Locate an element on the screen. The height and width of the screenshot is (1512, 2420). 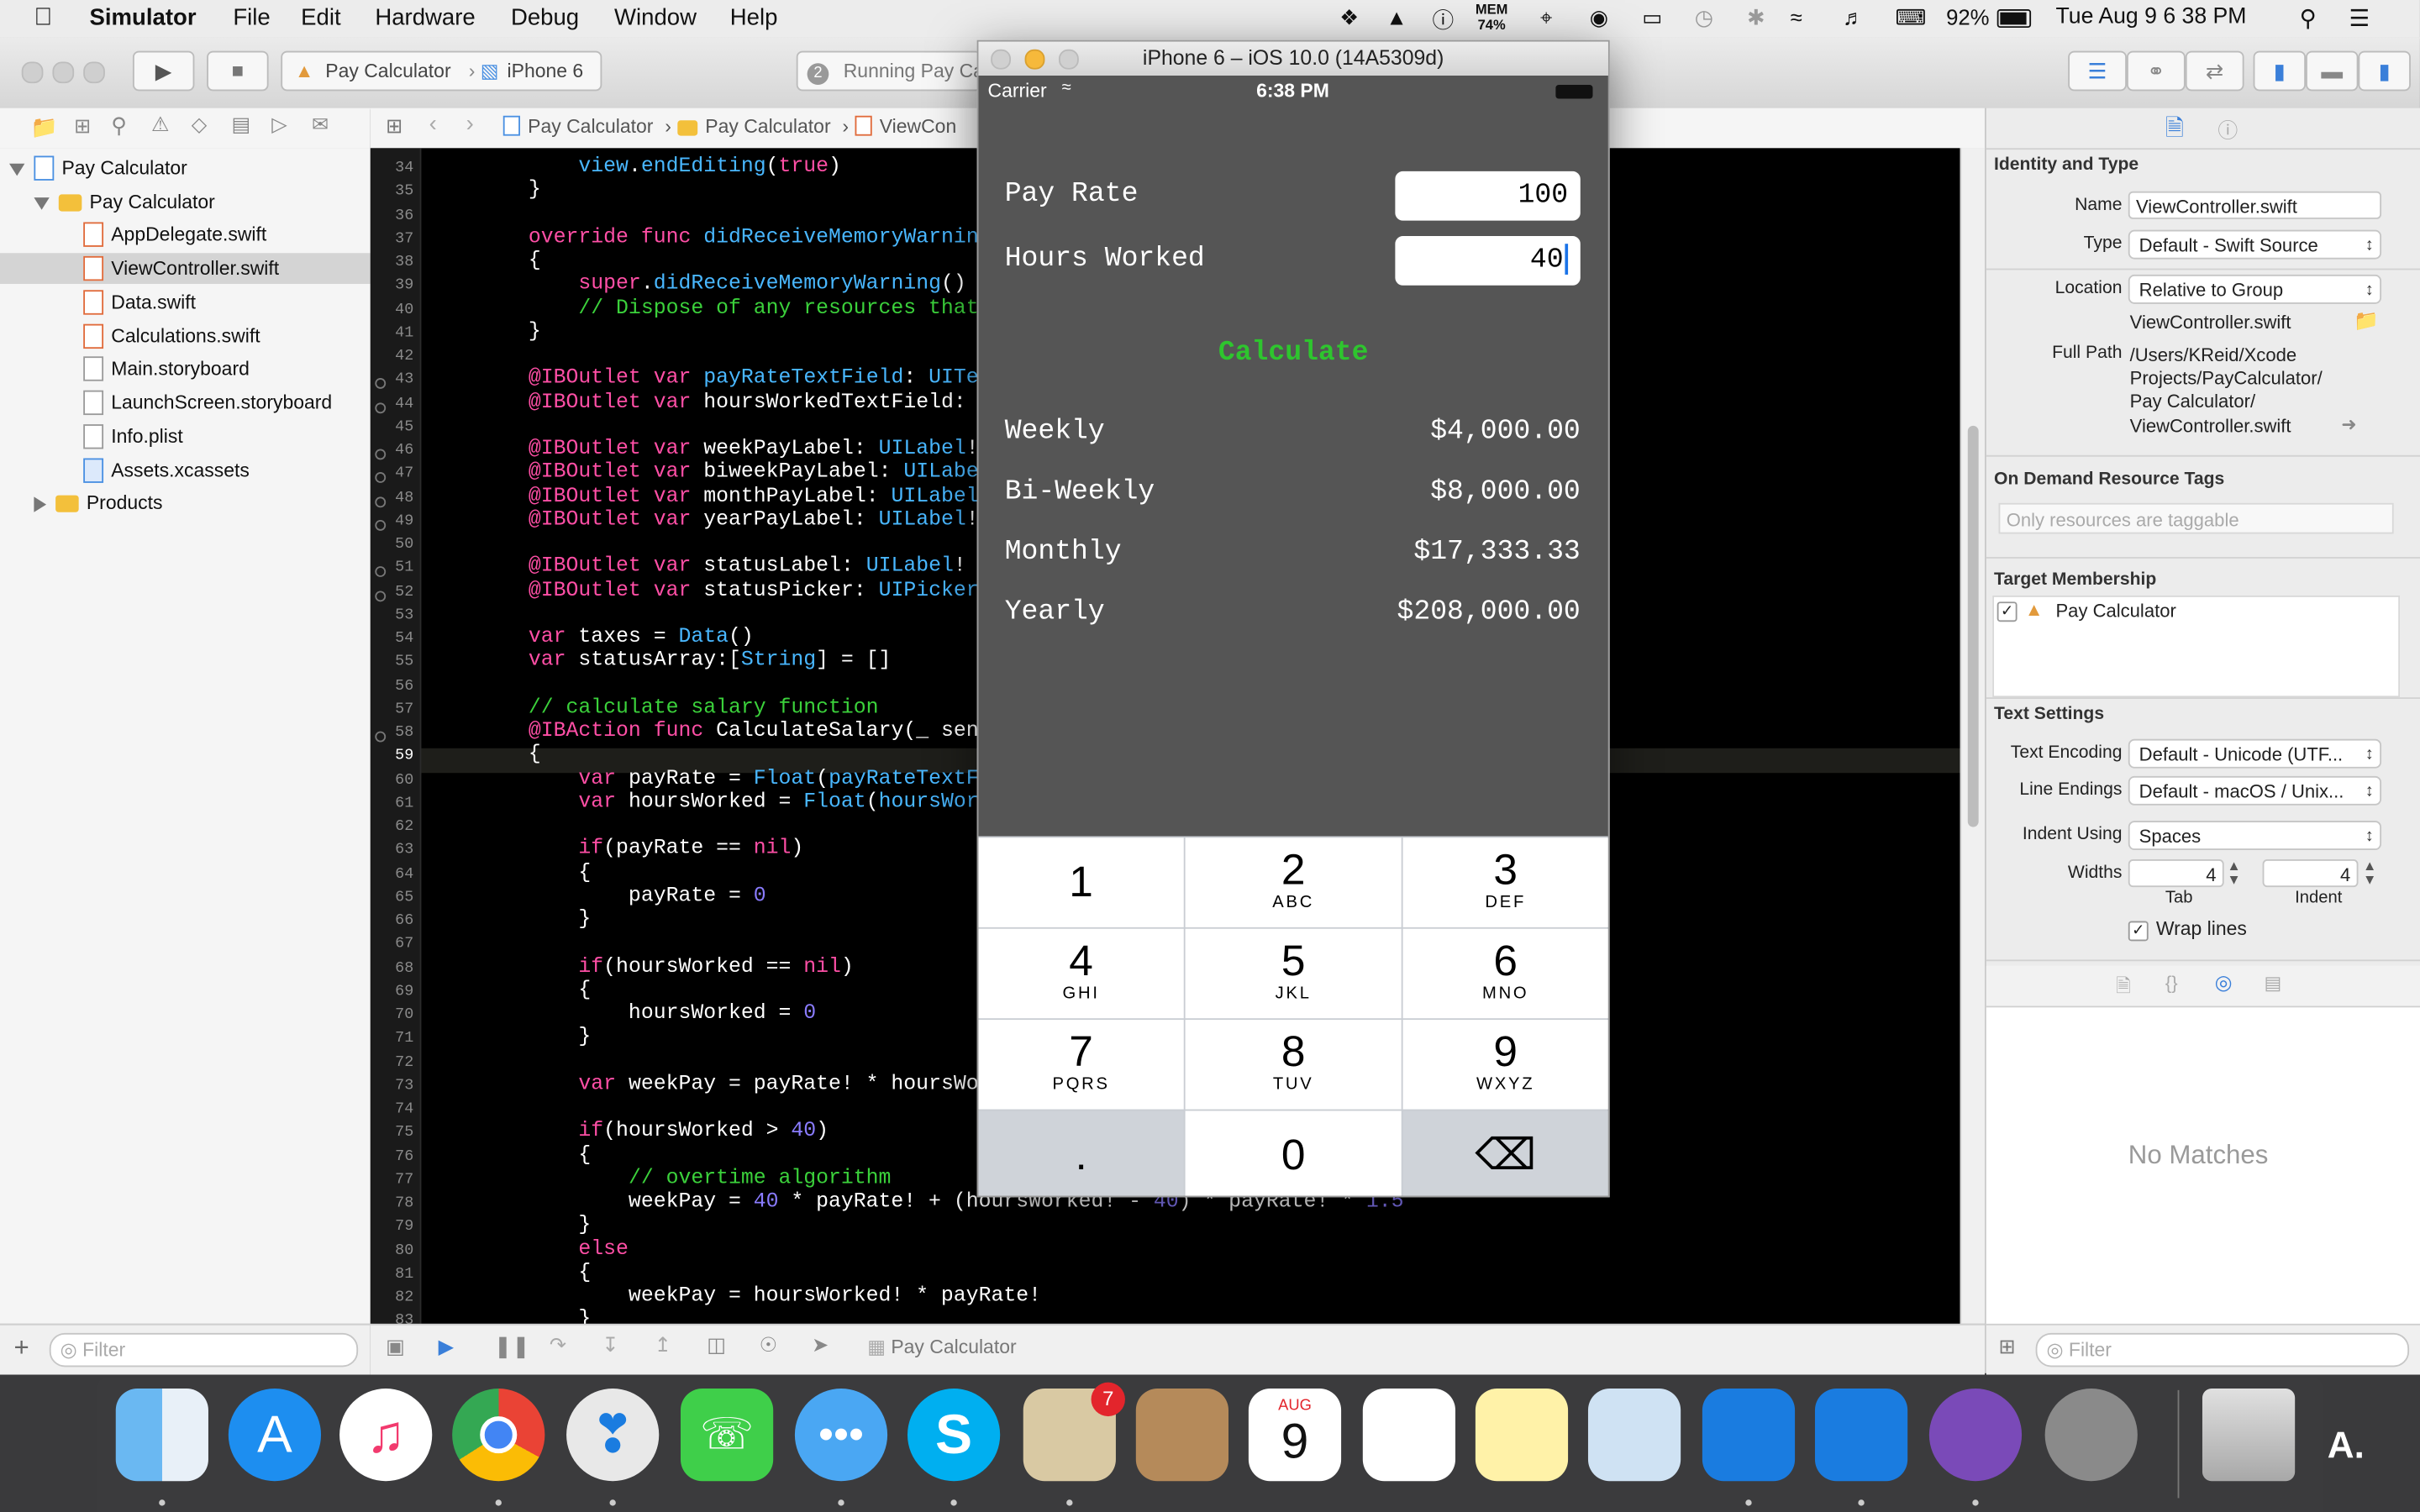
battery-icon is located at coordinates (2014, 19).